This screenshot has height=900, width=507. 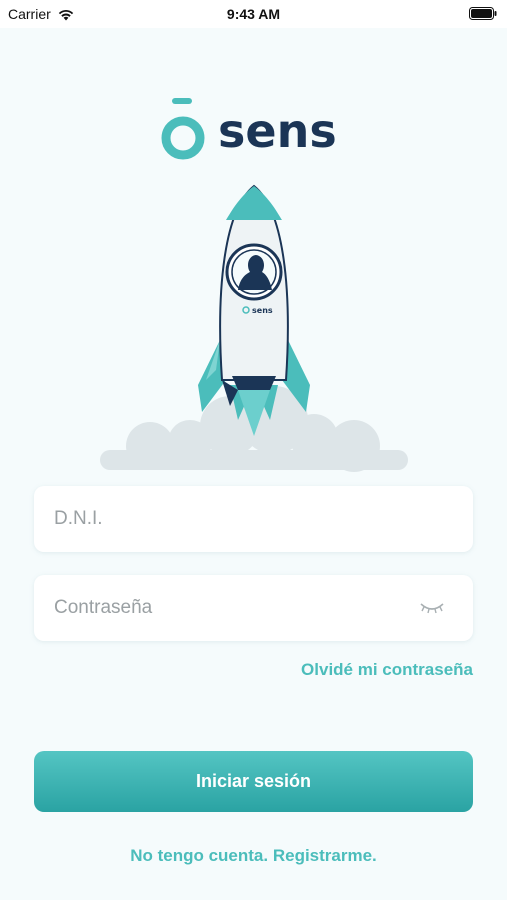 I want to click on sens-logo-icon, so click(x=183, y=129).